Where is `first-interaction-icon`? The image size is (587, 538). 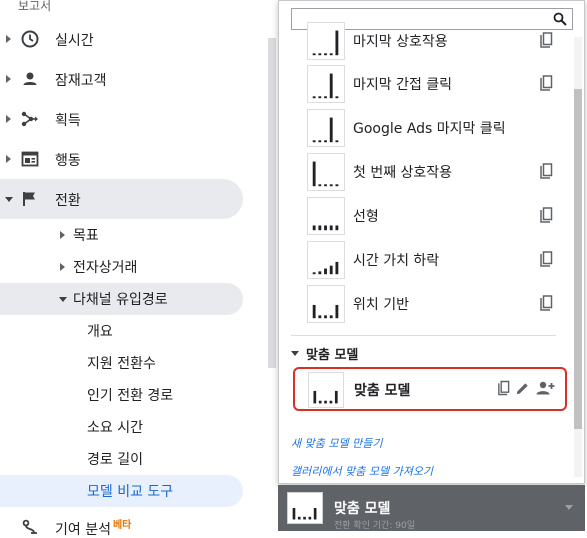
first-interaction-icon is located at coordinates (326, 172).